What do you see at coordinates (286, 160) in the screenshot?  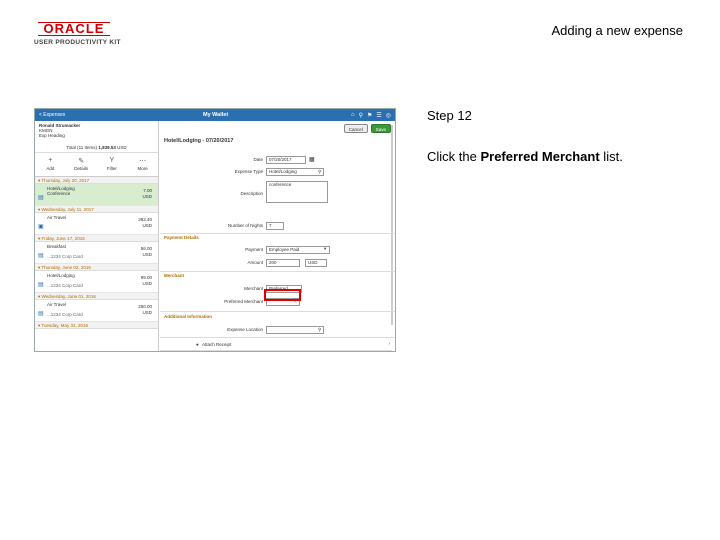 I see `date-field: 07/20/2017` at bounding box center [286, 160].